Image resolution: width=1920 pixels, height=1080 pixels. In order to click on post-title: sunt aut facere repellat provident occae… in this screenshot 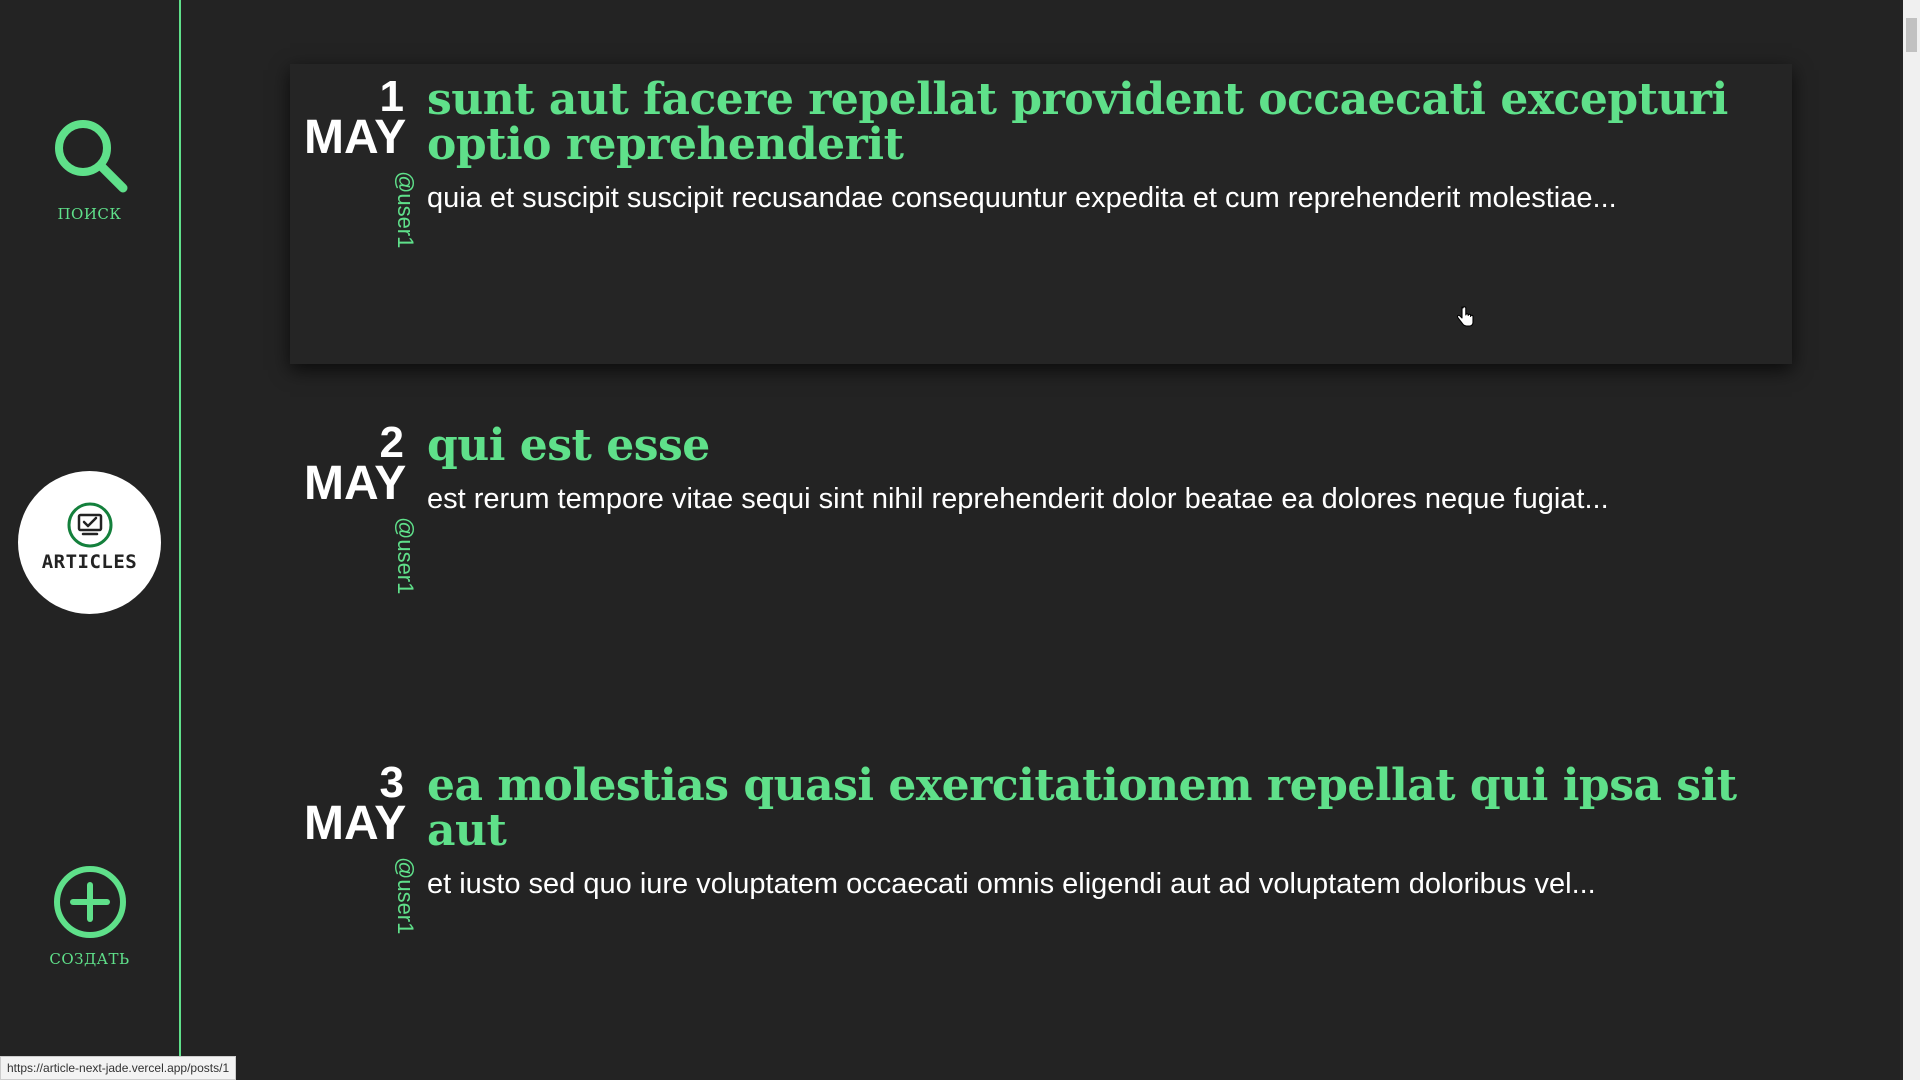, I will do `click(1102, 122)`.